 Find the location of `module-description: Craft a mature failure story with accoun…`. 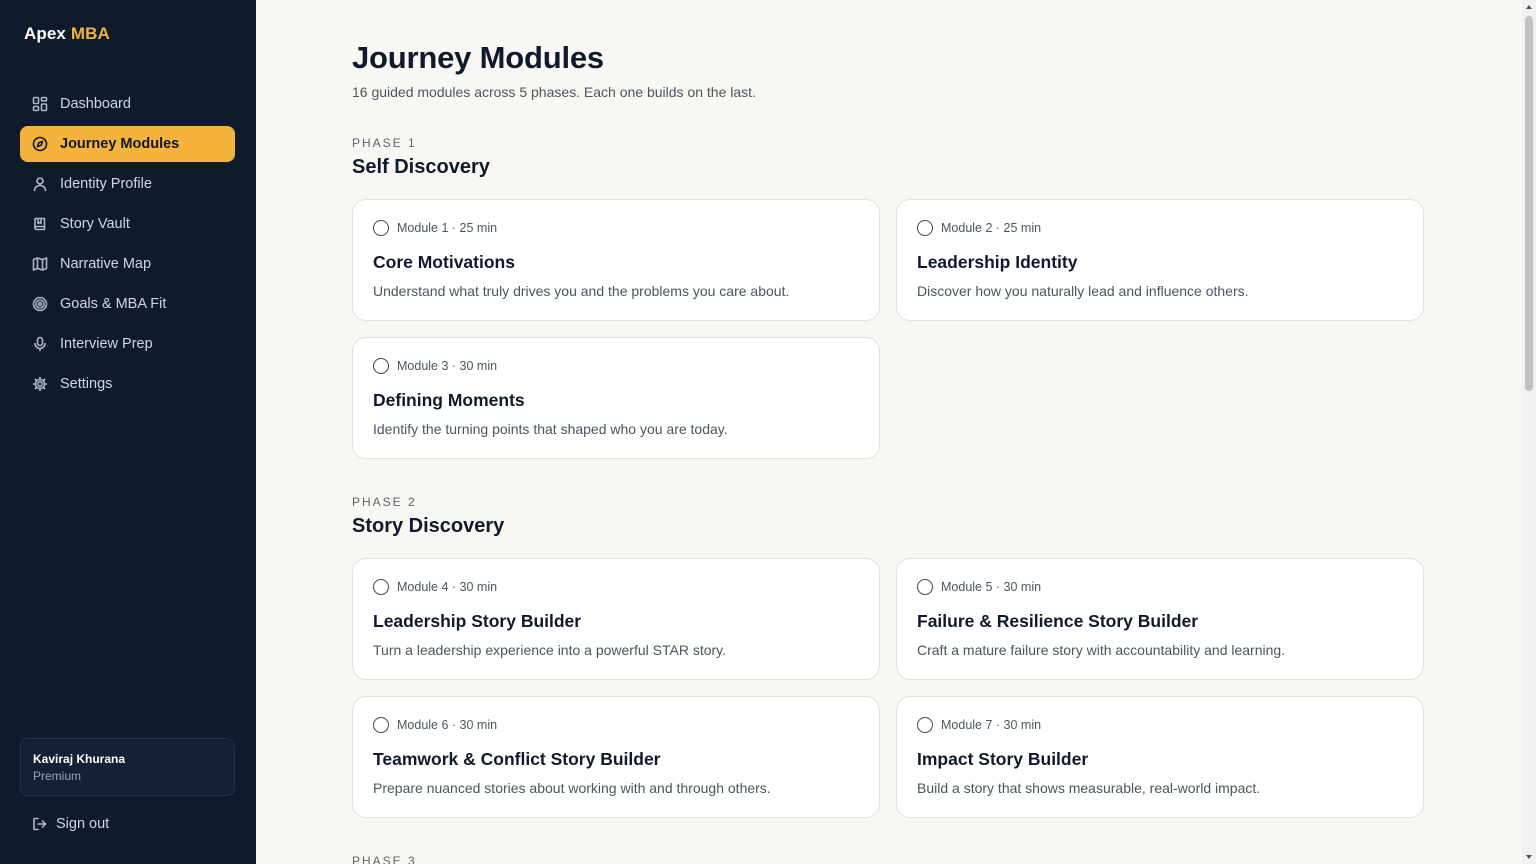

module-description: Craft a mature failure story with accoun… is located at coordinates (1101, 650).